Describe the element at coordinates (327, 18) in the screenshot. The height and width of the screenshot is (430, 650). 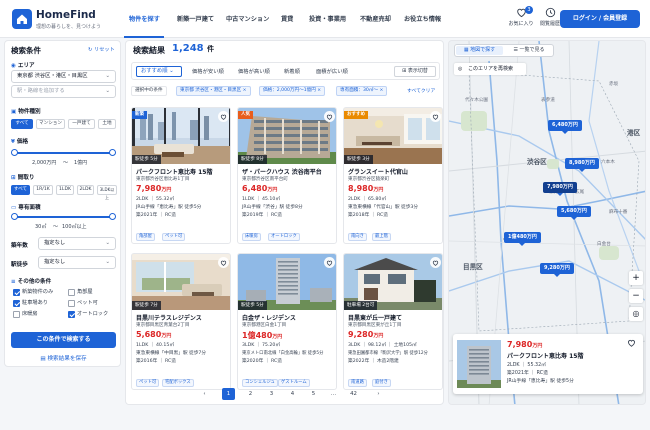
I see `nav-investment: 投資・事業用` at that location.